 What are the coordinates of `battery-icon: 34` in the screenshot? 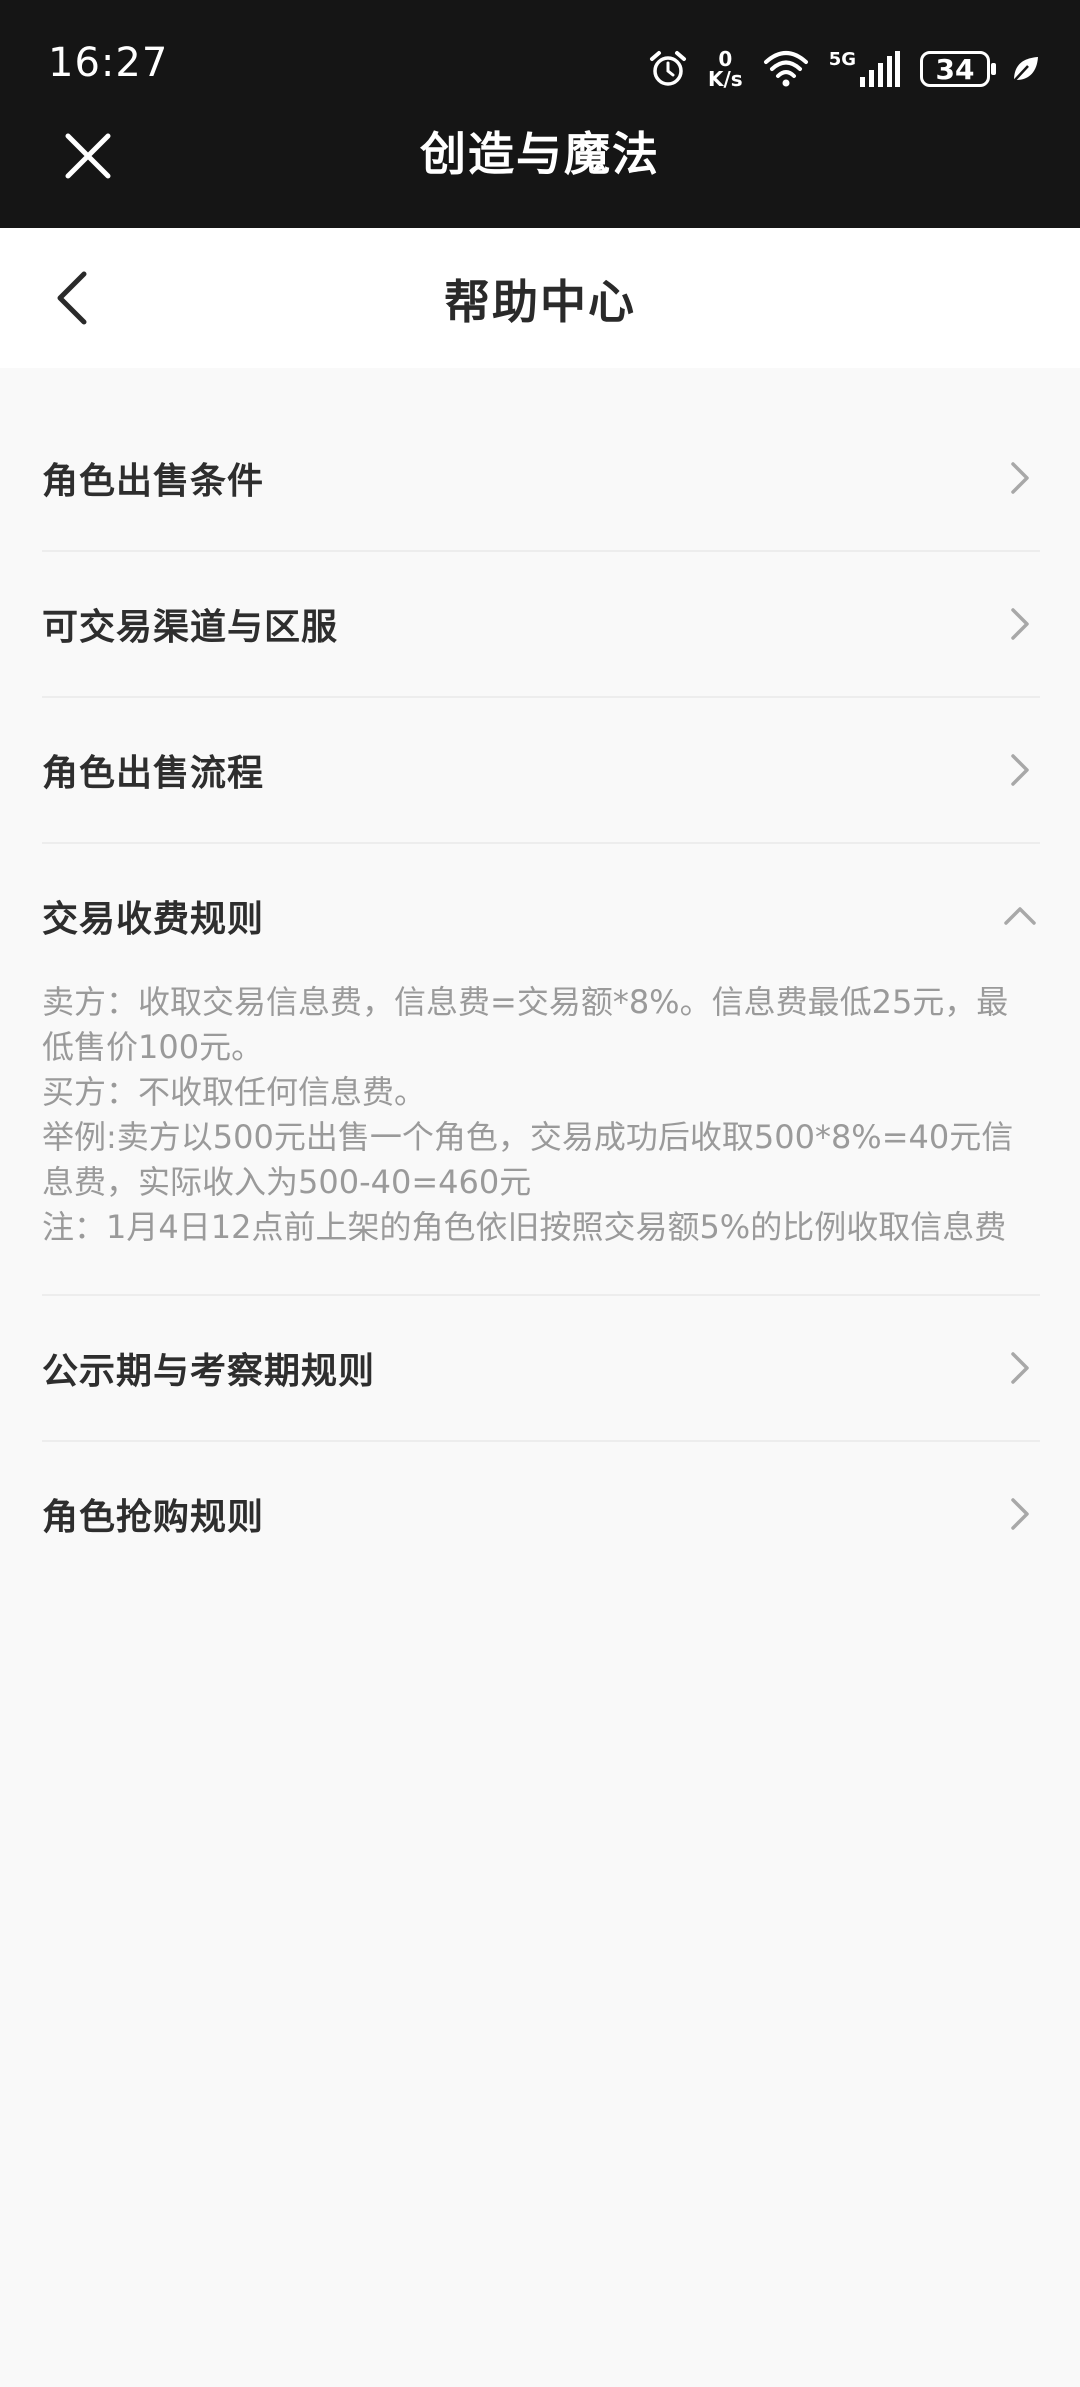 It's located at (958, 69).